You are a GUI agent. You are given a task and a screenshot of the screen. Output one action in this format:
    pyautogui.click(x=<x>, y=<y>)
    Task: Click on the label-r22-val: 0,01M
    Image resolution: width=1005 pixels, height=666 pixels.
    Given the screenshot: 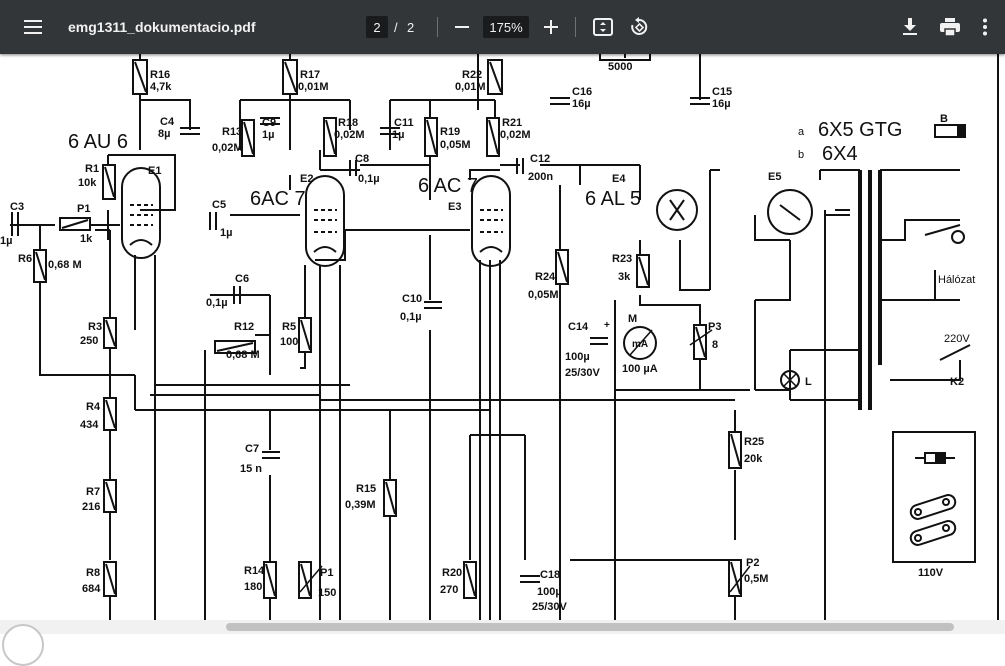 What is the action you would take?
    pyautogui.click(x=470, y=87)
    